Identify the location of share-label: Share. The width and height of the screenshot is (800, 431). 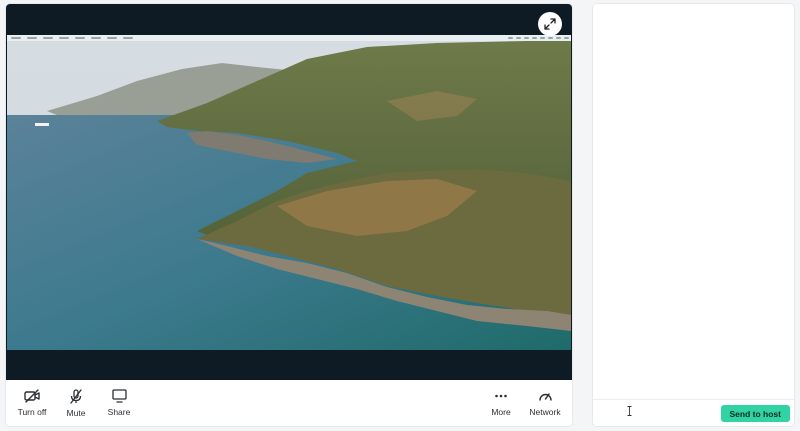
(119, 412).